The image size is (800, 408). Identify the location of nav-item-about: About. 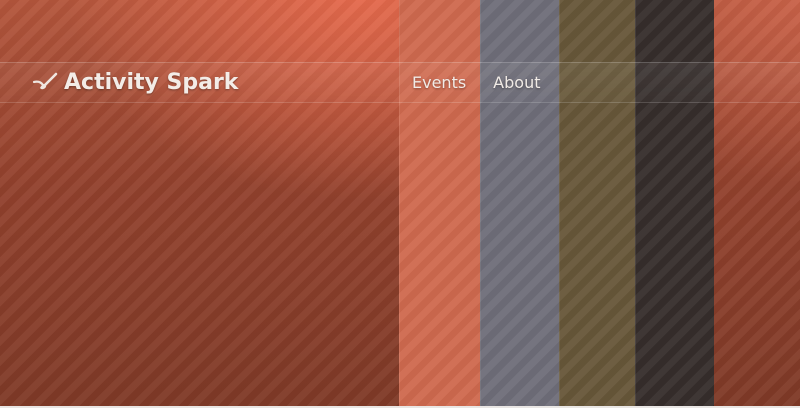
(516, 82).